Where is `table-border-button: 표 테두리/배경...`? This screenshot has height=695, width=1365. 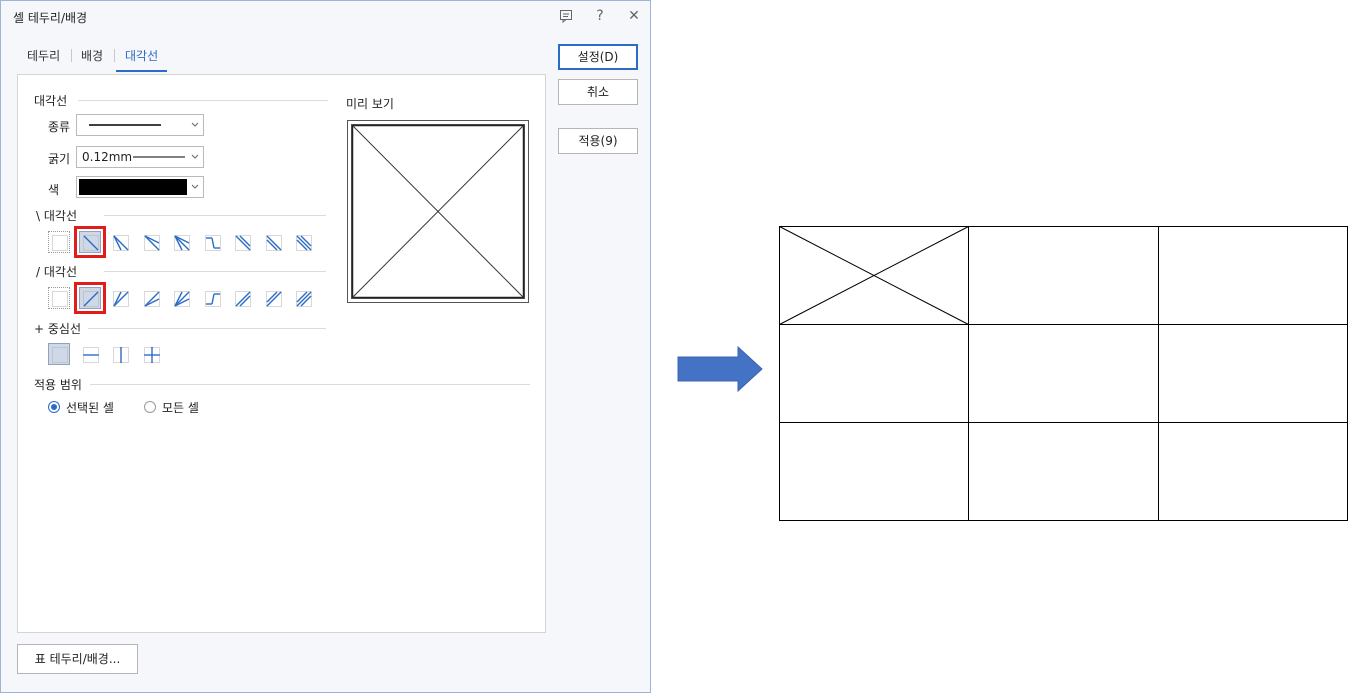
table-border-button: 표 테두리/배경... is located at coordinates (77, 659).